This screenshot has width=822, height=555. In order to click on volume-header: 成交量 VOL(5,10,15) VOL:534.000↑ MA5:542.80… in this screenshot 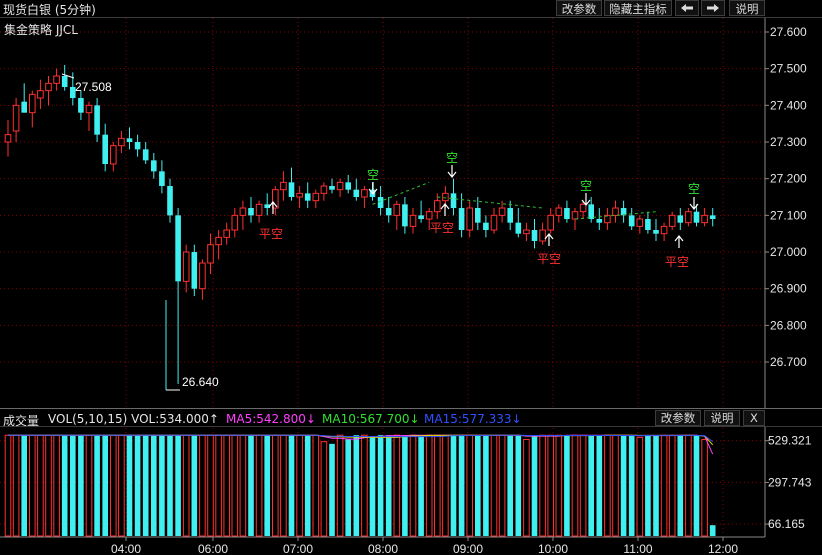, I will do `click(411, 418)`.